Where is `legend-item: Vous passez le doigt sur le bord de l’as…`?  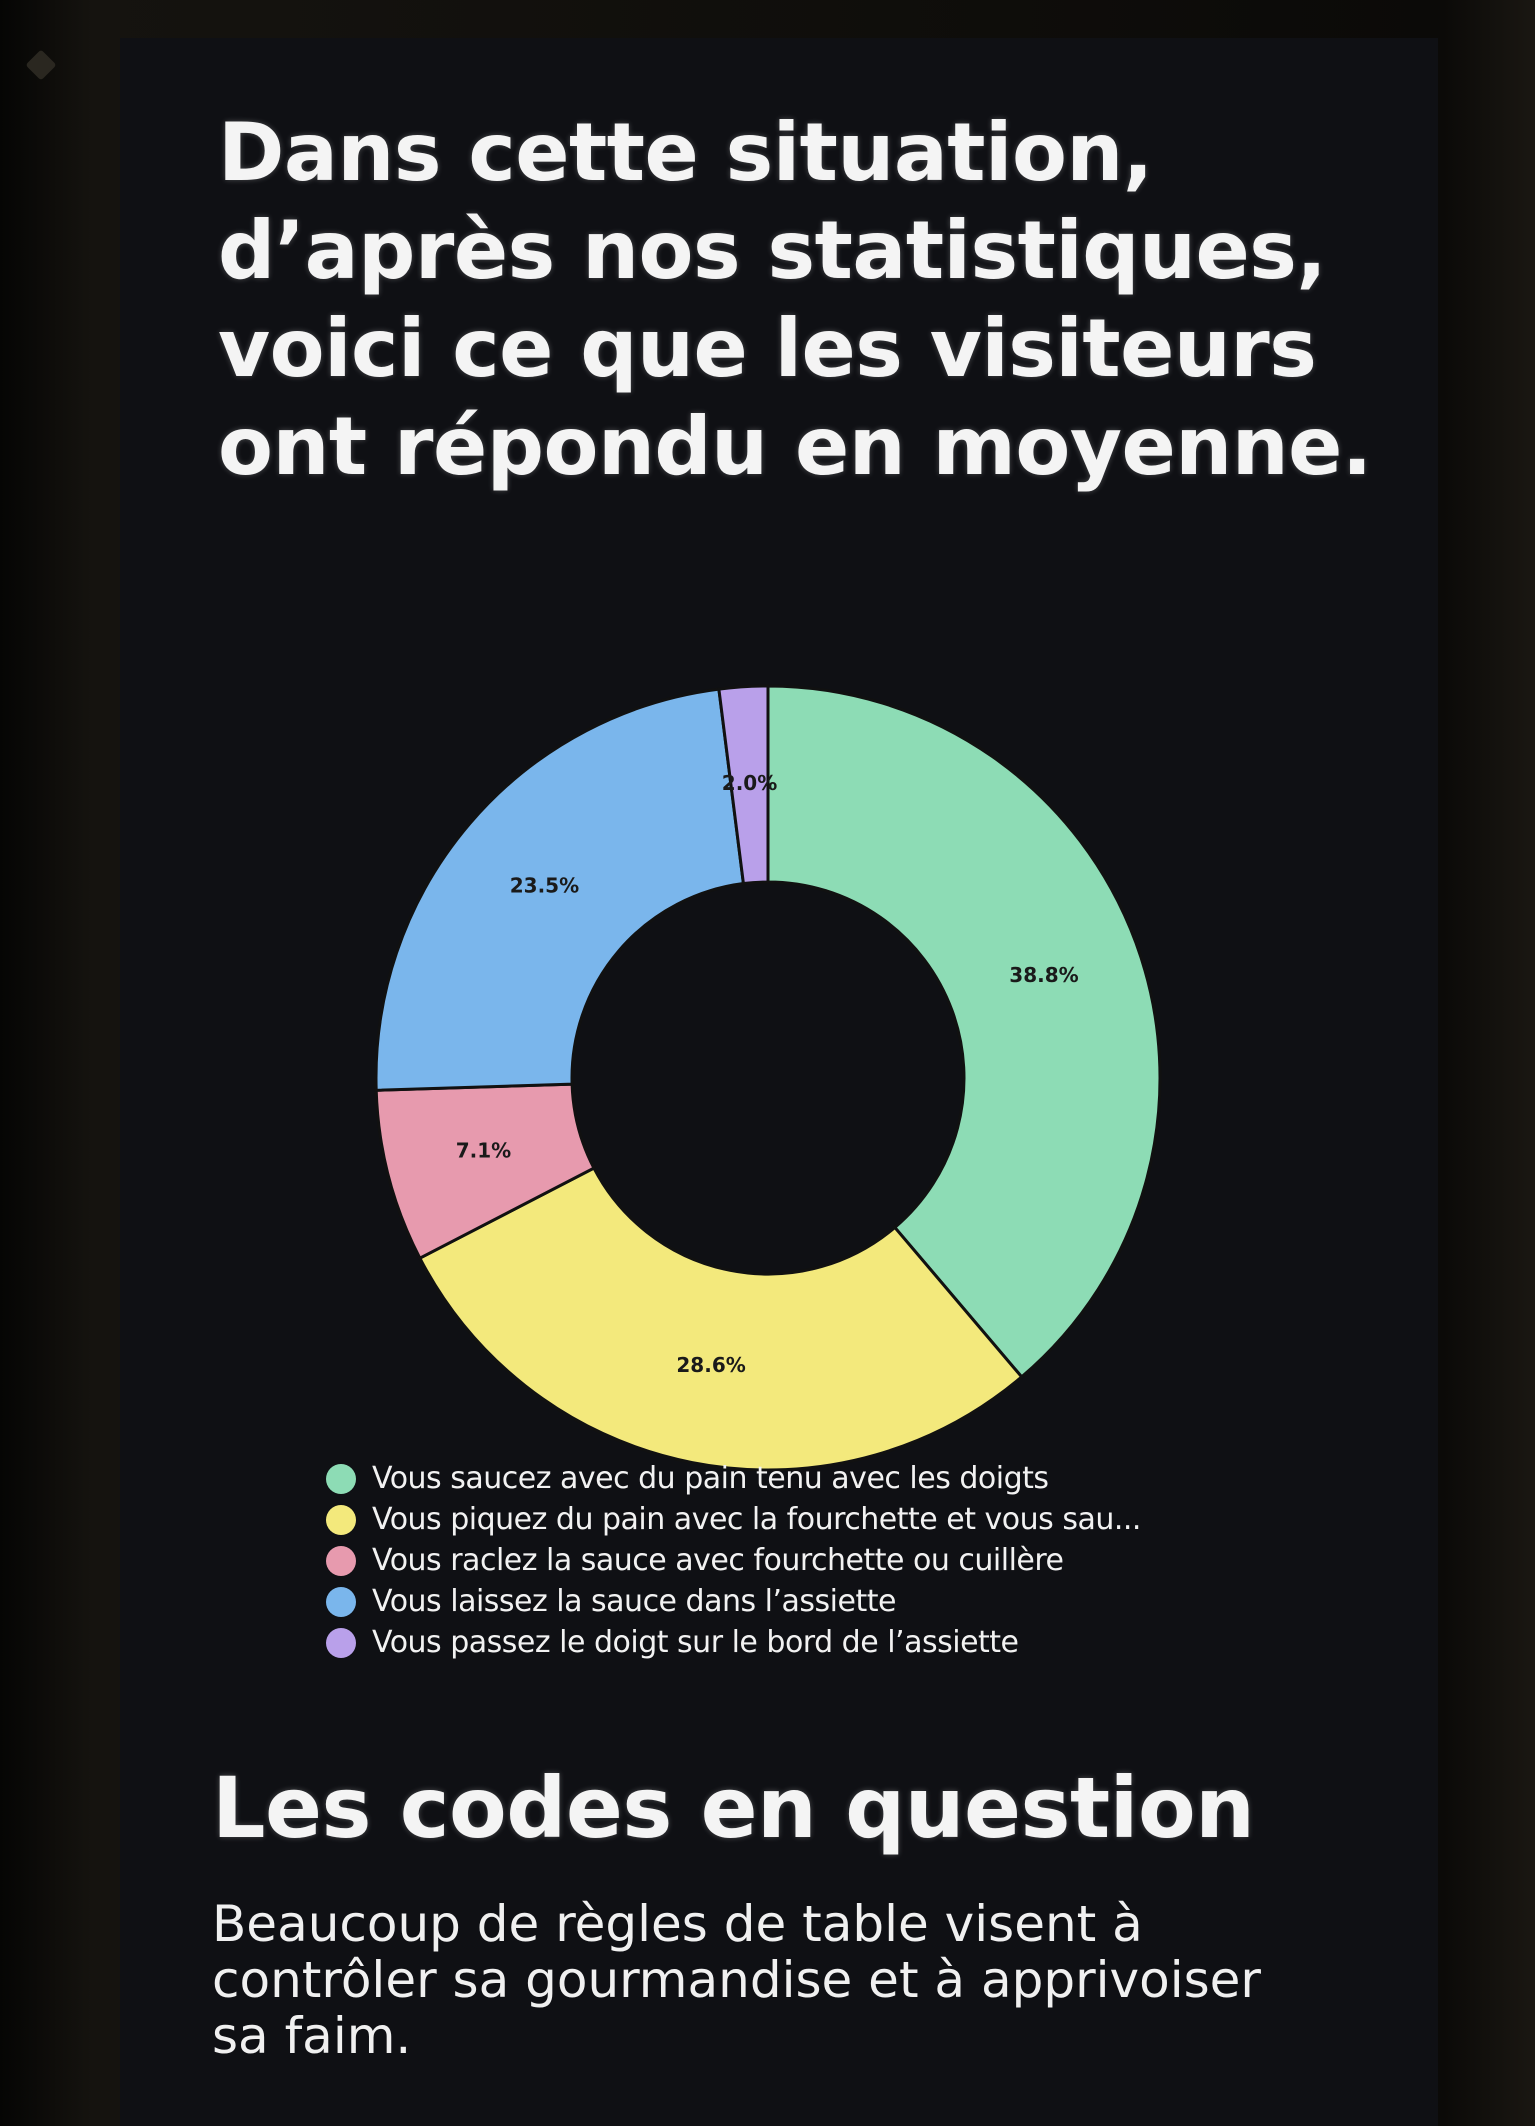 legend-item: Vous passez le doigt sur le bord de l’as… is located at coordinates (733, 1642).